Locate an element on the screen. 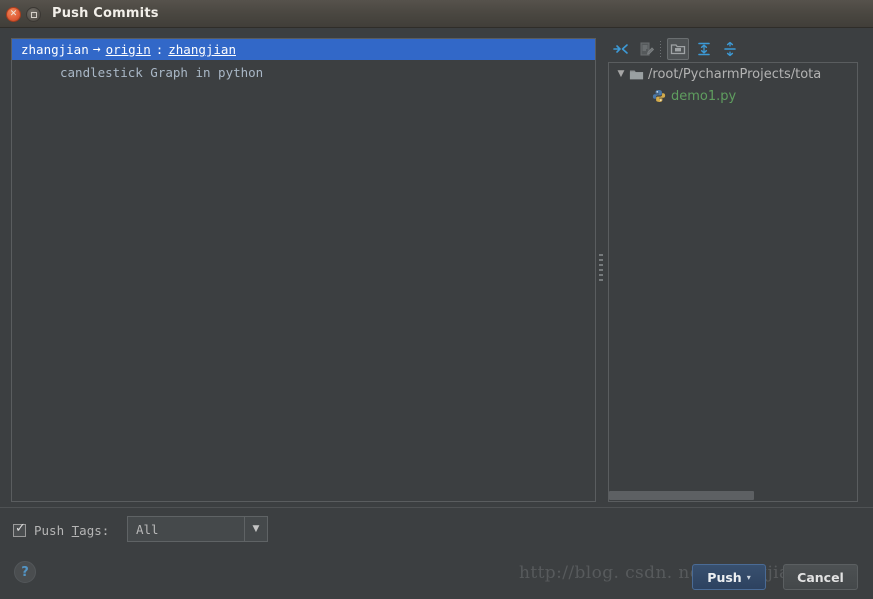 Image resolution: width=873 pixels, height=599 pixels. maximize-glyph is located at coordinates (34, 15).